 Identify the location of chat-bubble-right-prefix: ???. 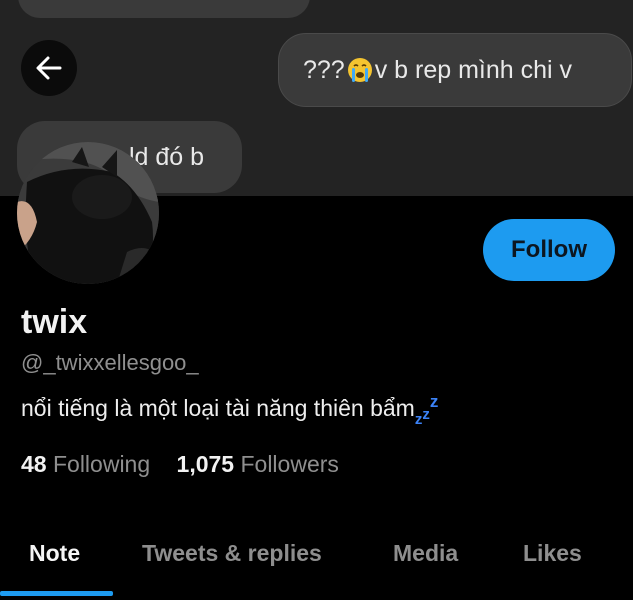
(324, 69).